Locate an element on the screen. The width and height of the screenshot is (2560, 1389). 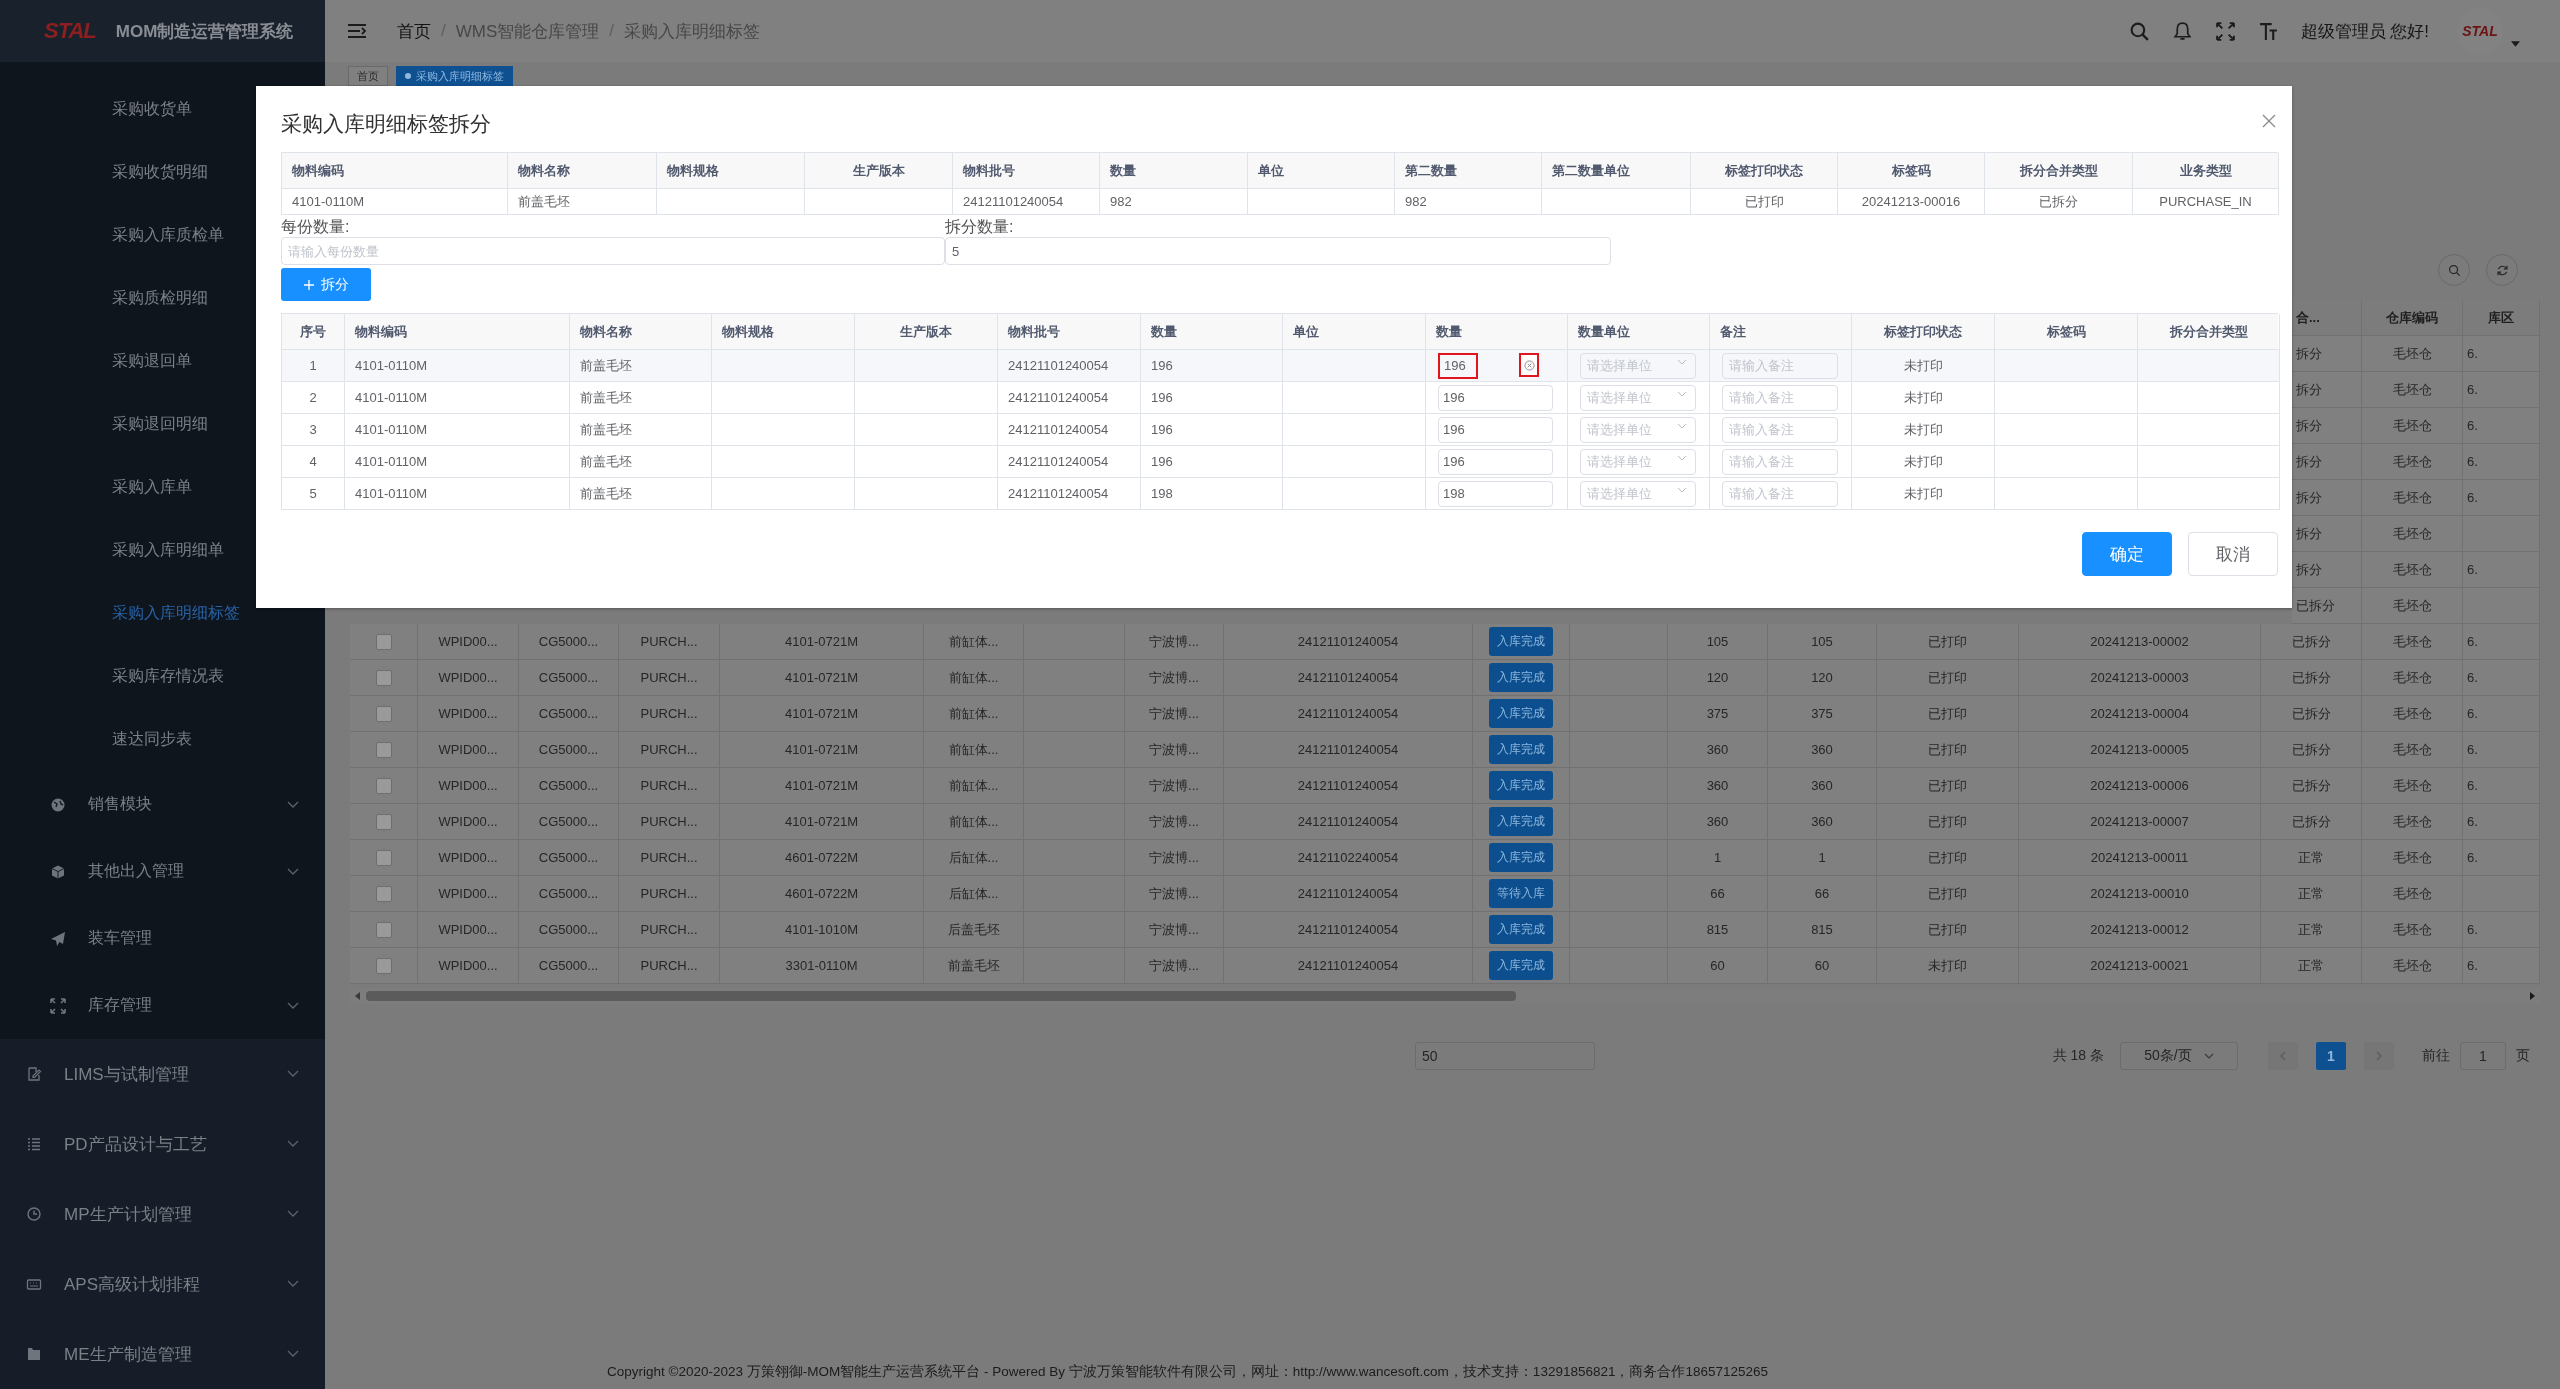
chevron-left-icon is located at coordinates (2283, 1056).